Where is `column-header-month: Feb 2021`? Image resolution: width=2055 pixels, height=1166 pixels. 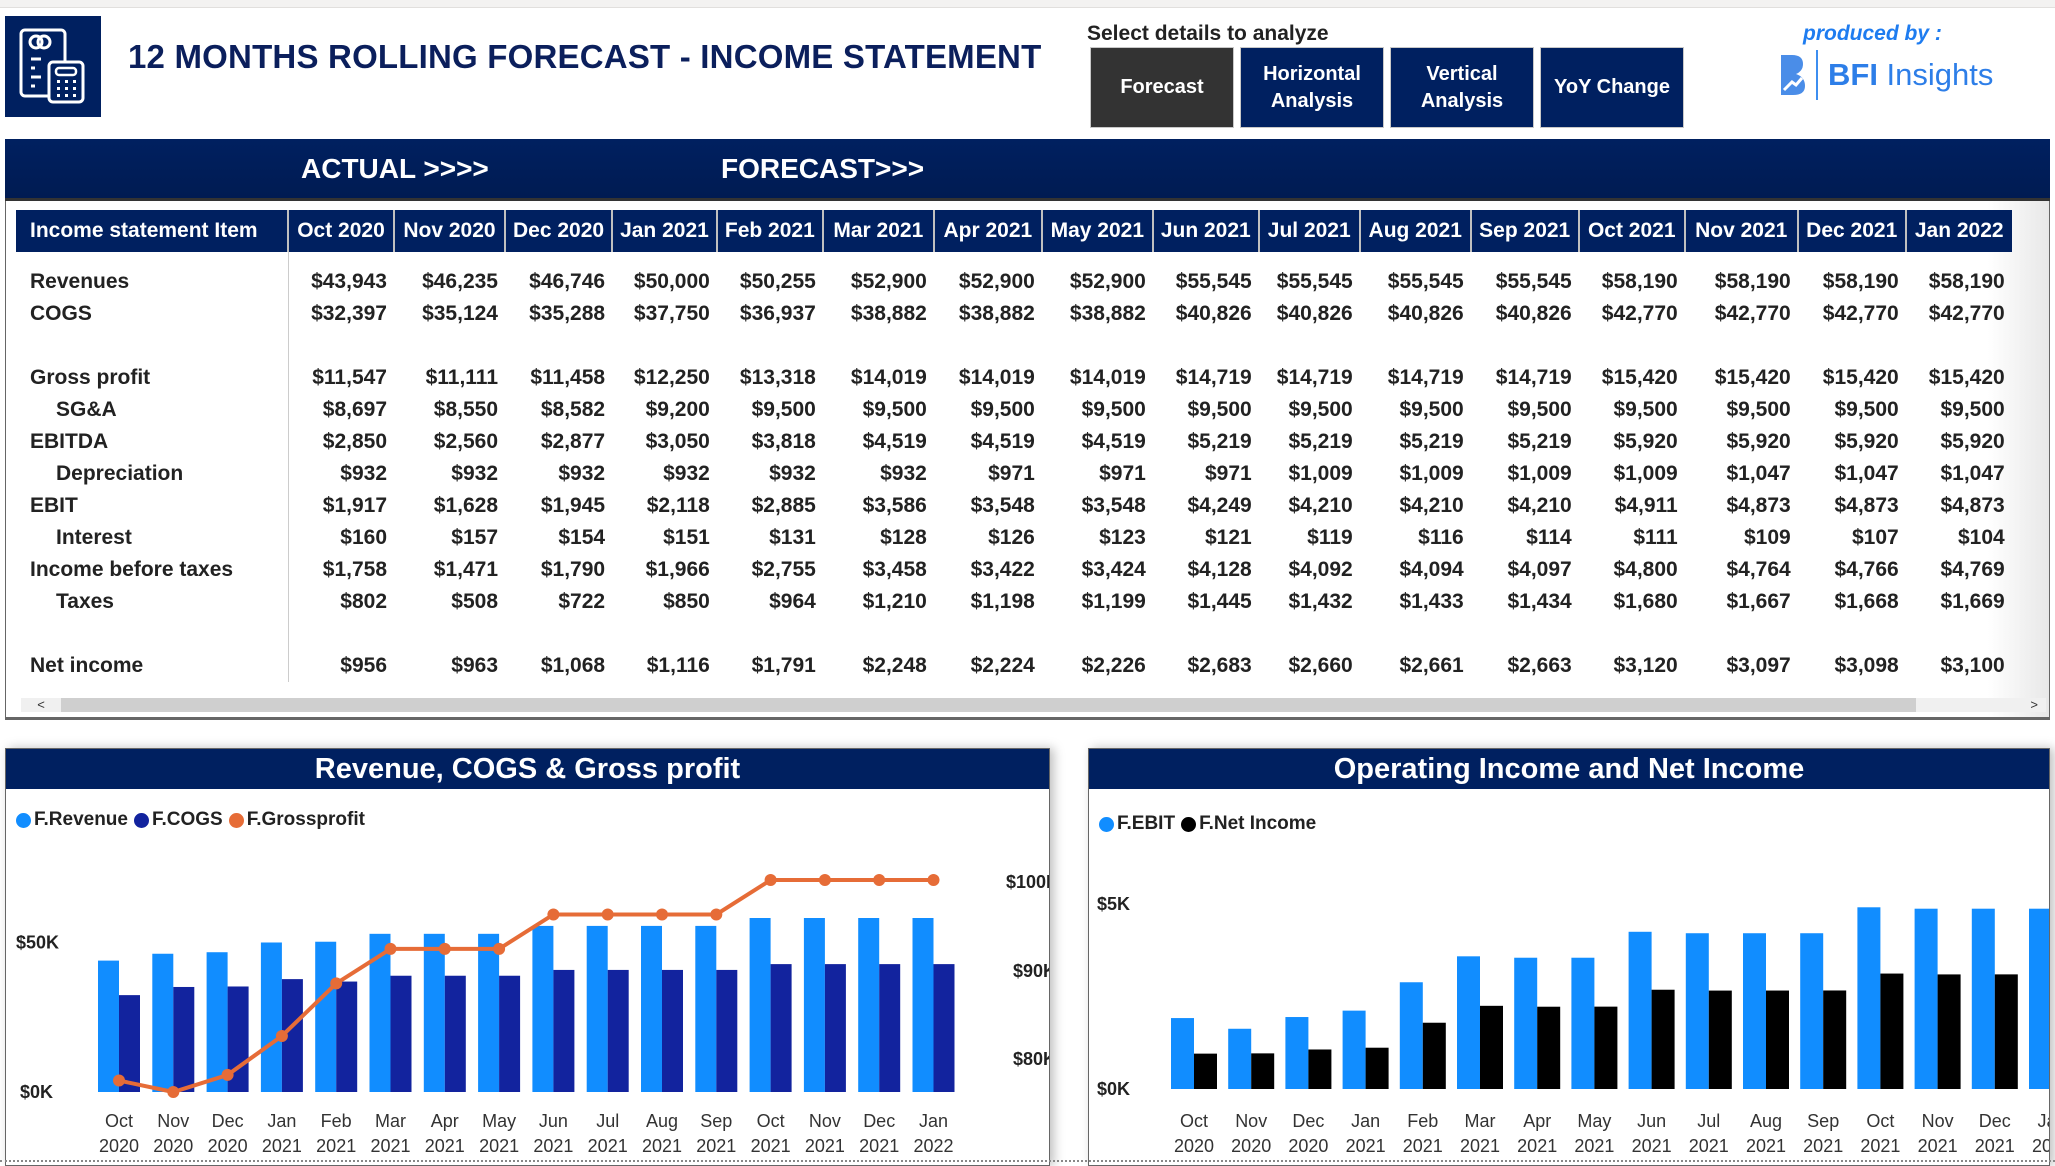
column-header-month: Feb 2021 is located at coordinates (769, 231).